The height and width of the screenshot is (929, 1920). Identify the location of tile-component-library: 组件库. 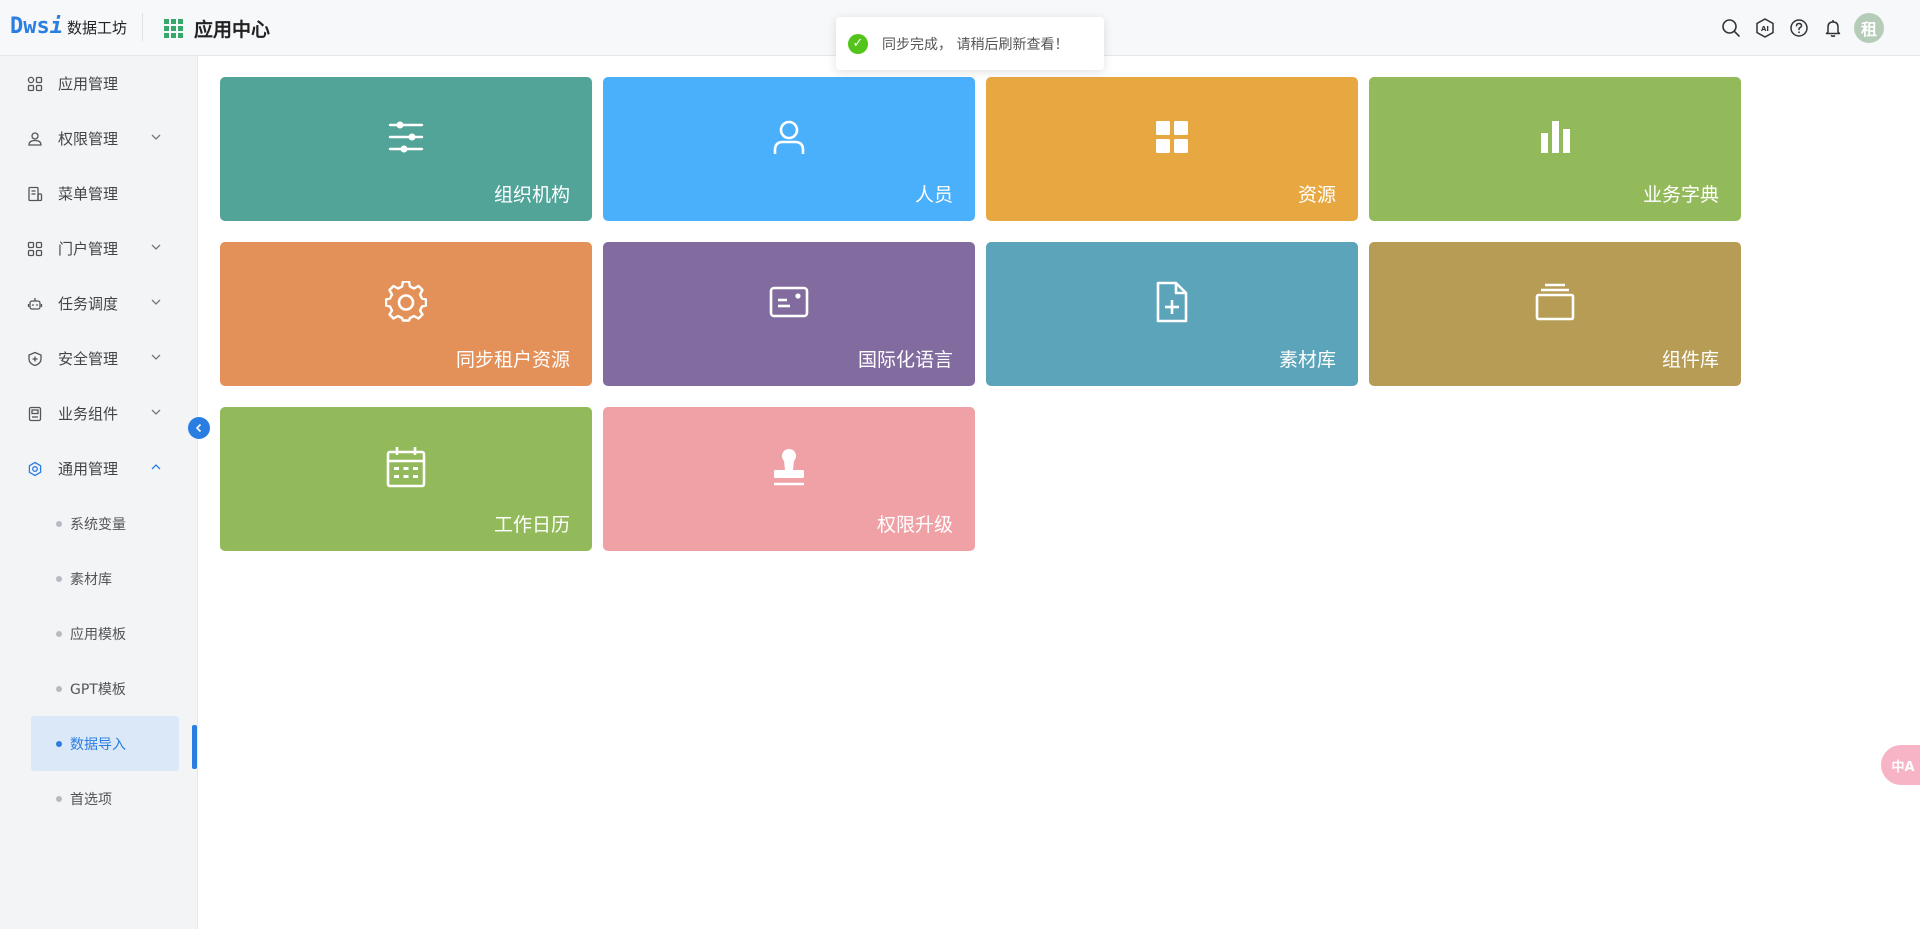
(1555, 314).